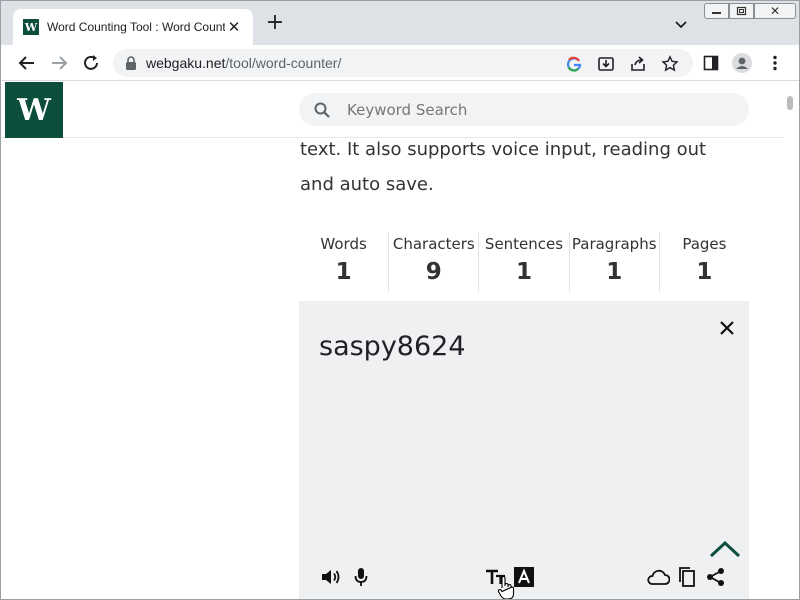 This screenshot has width=800, height=600. I want to click on clear-text-icon, so click(727, 328).